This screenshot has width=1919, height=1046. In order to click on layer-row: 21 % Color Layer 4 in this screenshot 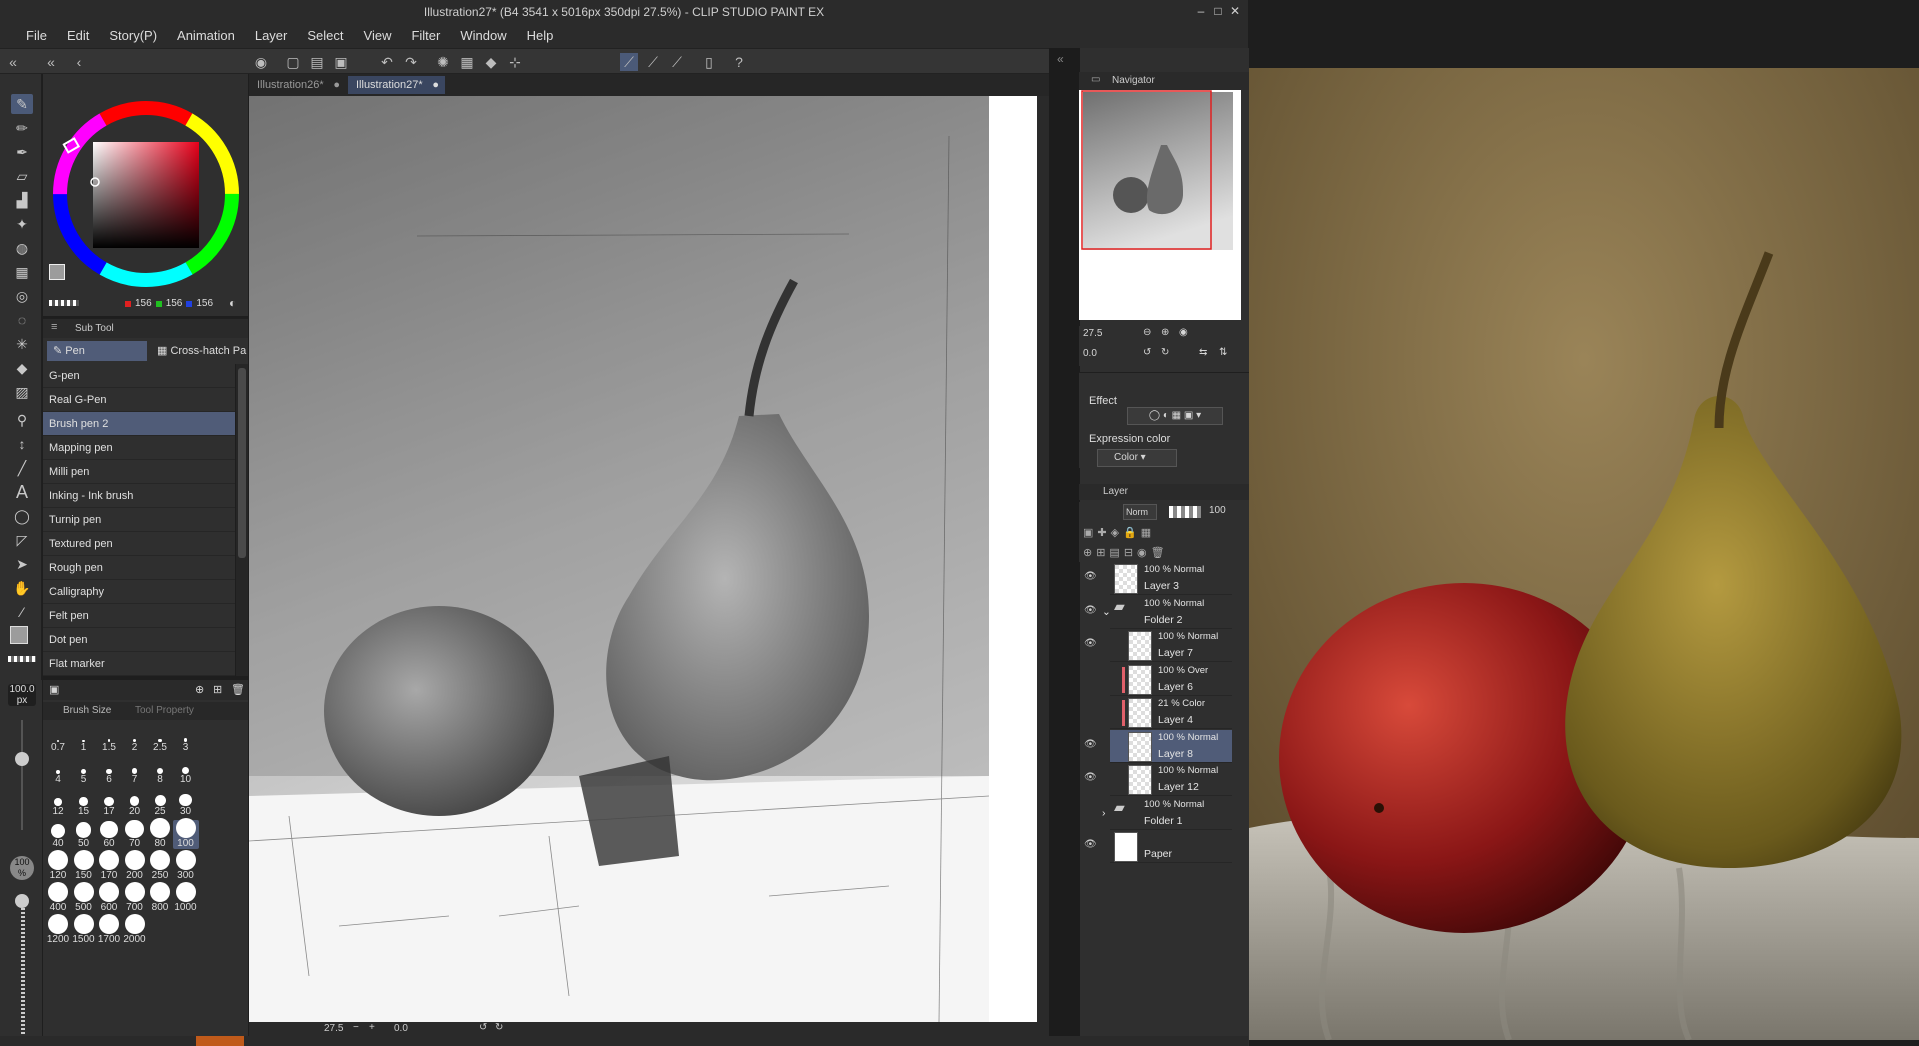, I will do `click(1171, 712)`.